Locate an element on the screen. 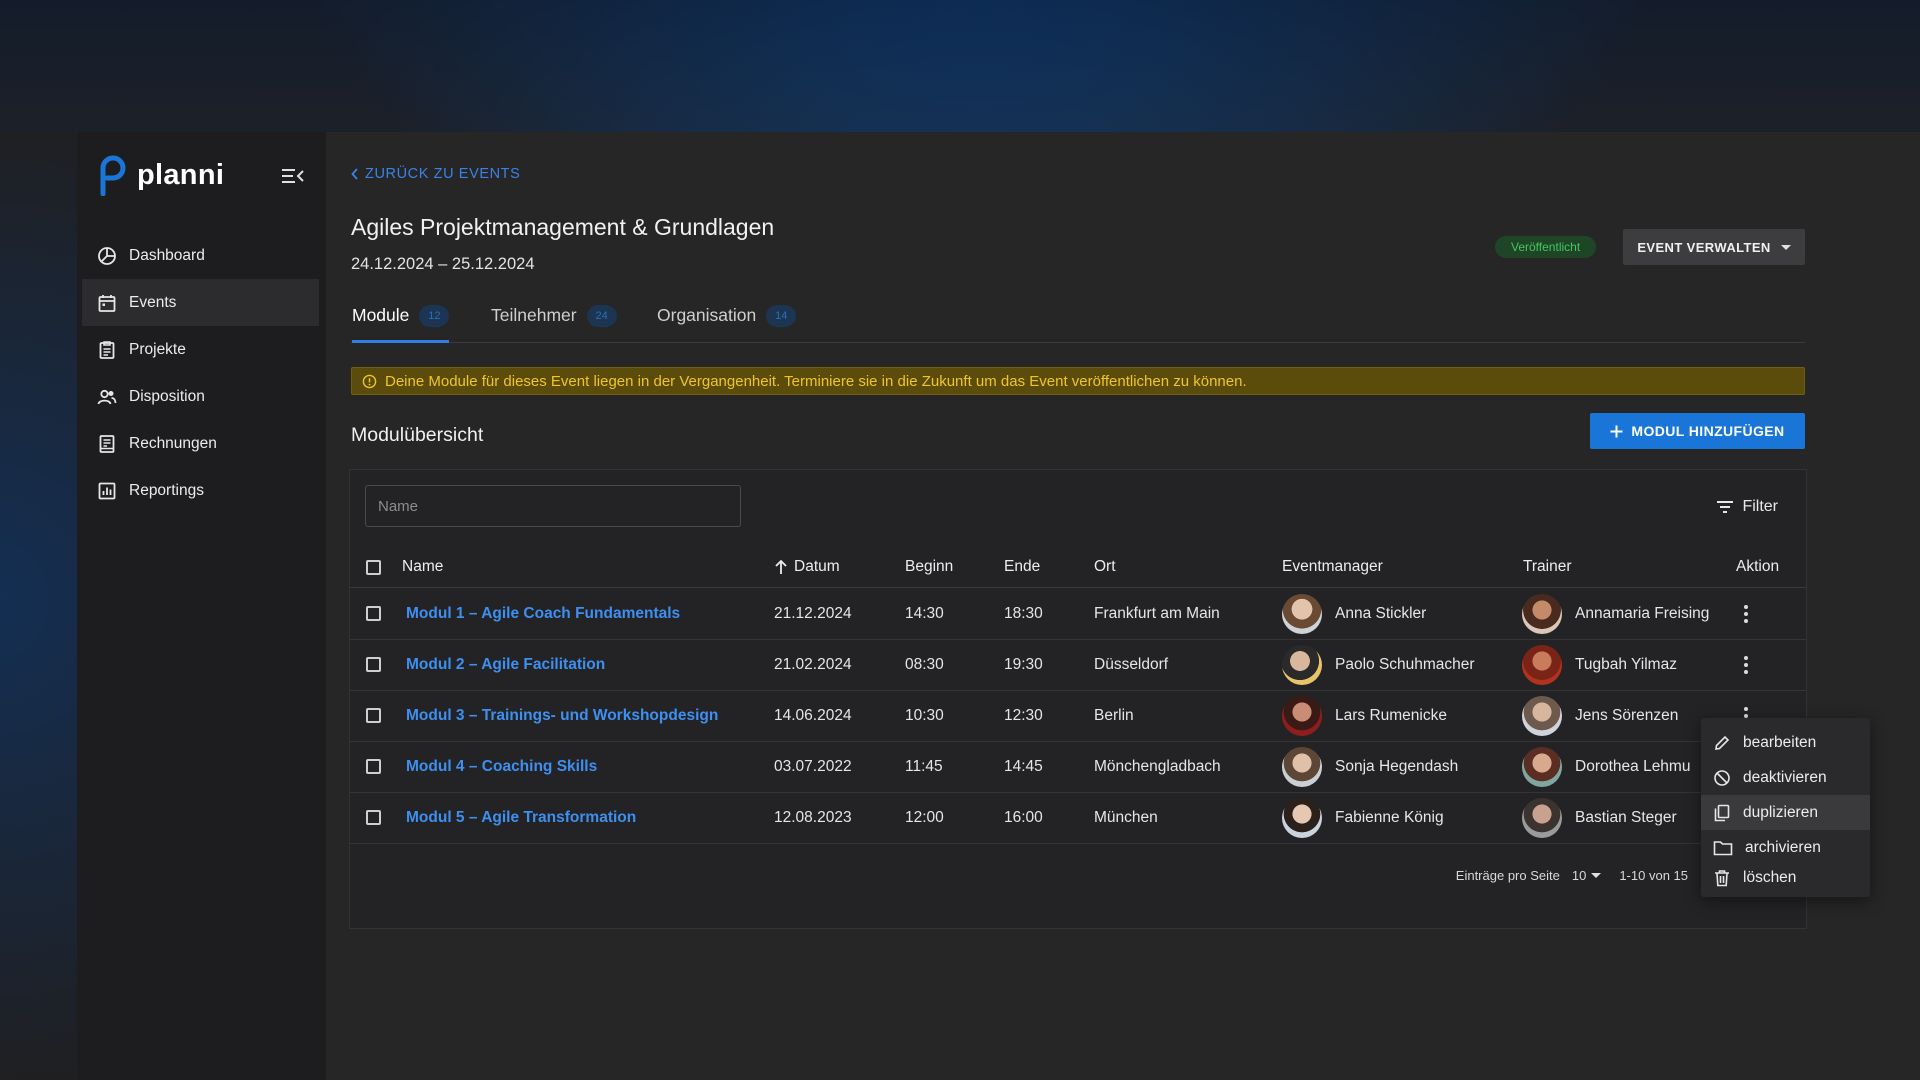 Image resolution: width=1920 pixels, height=1080 pixels. sidebar-item-dashboard: Dashboard is located at coordinates (200, 255).